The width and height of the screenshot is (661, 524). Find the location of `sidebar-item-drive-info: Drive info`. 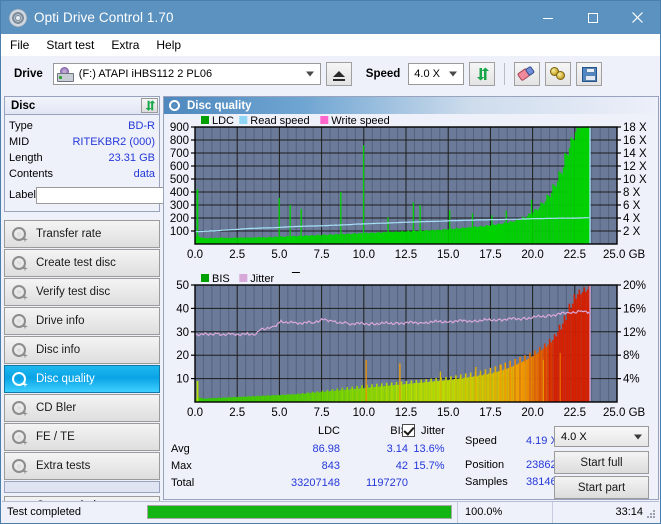

sidebar-item-drive-info: Drive info is located at coordinates (82, 321).